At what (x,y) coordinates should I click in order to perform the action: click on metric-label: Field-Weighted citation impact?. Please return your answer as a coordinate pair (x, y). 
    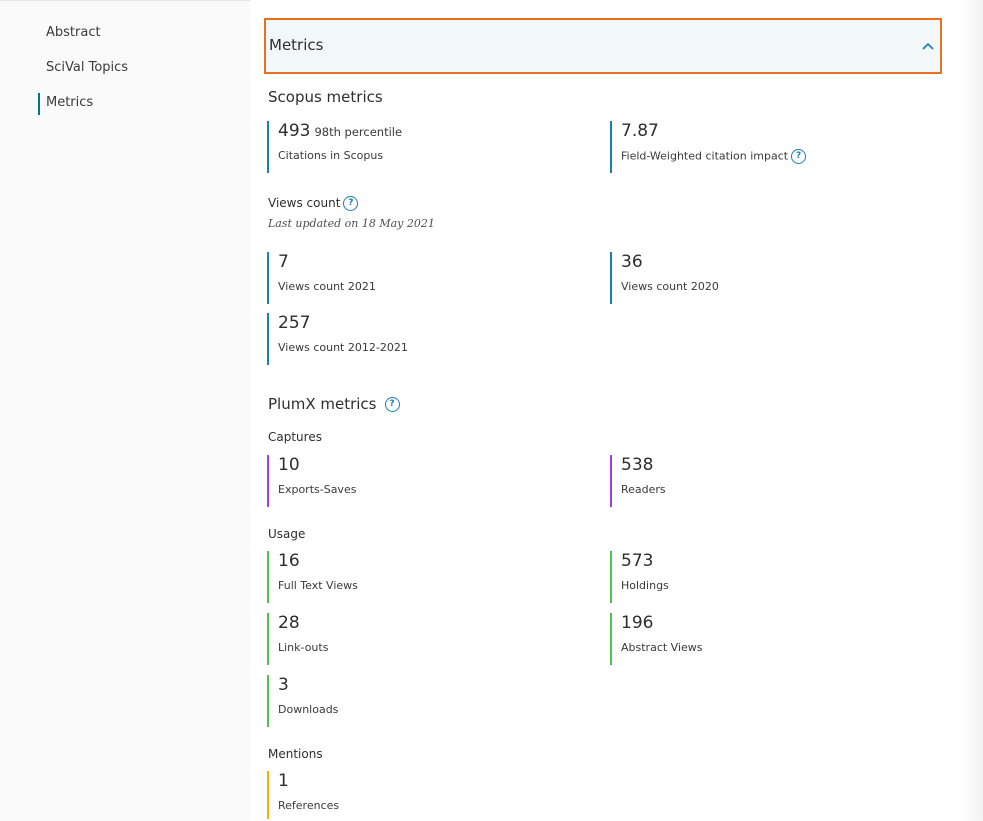
    Looking at the image, I should click on (714, 156).